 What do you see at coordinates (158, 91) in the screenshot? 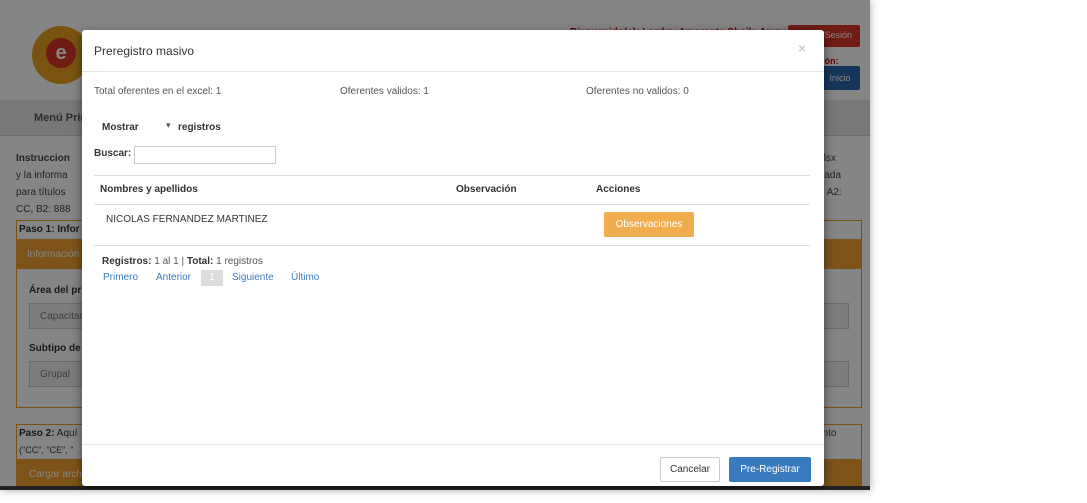
I see `total-offerers-text: Total oferentes en el excel: 1` at bounding box center [158, 91].